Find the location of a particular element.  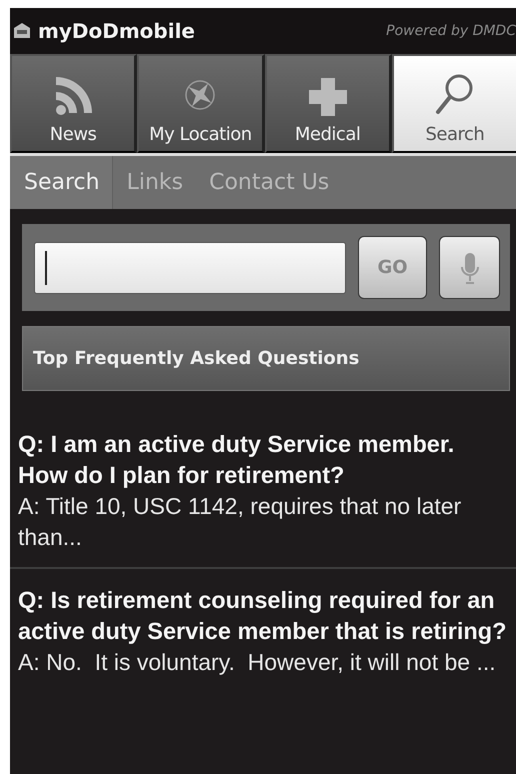

subtab: Search is located at coordinates (61, 182).